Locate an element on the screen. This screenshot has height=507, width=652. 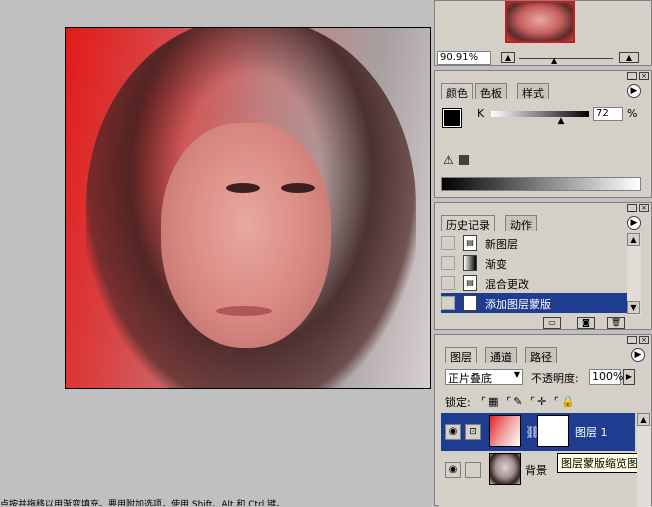
color-panel-titlebar: _ × is located at coordinates (543, 76).